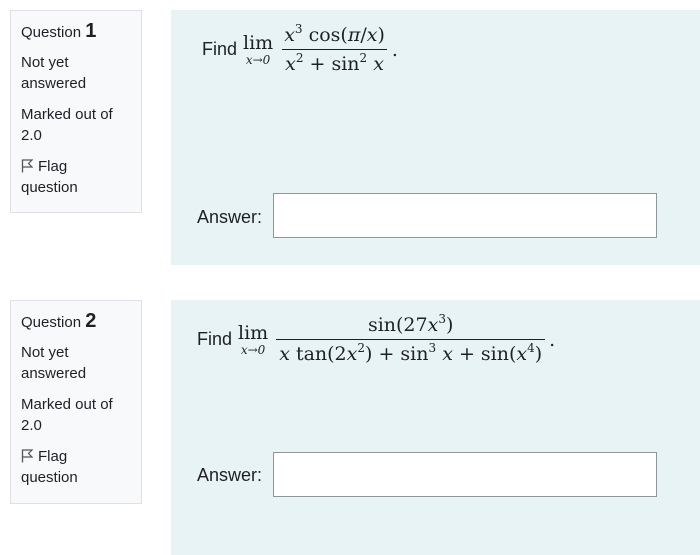 The height and width of the screenshot is (555, 700). What do you see at coordinates (59, 321) in the screenshot?
I see `question-label: Question 2` at bounding box center [59, 321].